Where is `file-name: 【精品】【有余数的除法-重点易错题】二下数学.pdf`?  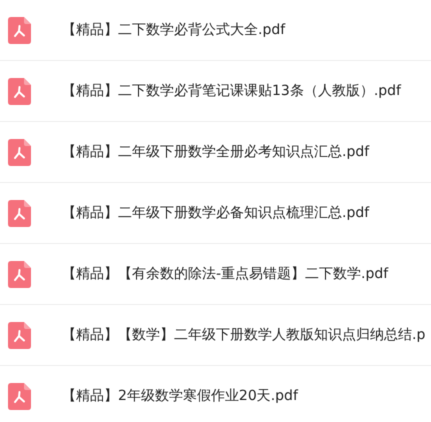
file-name: 【精品】【有余数的除法-重点易错题】二下数学.pdf is located at coordinates (225, 274).